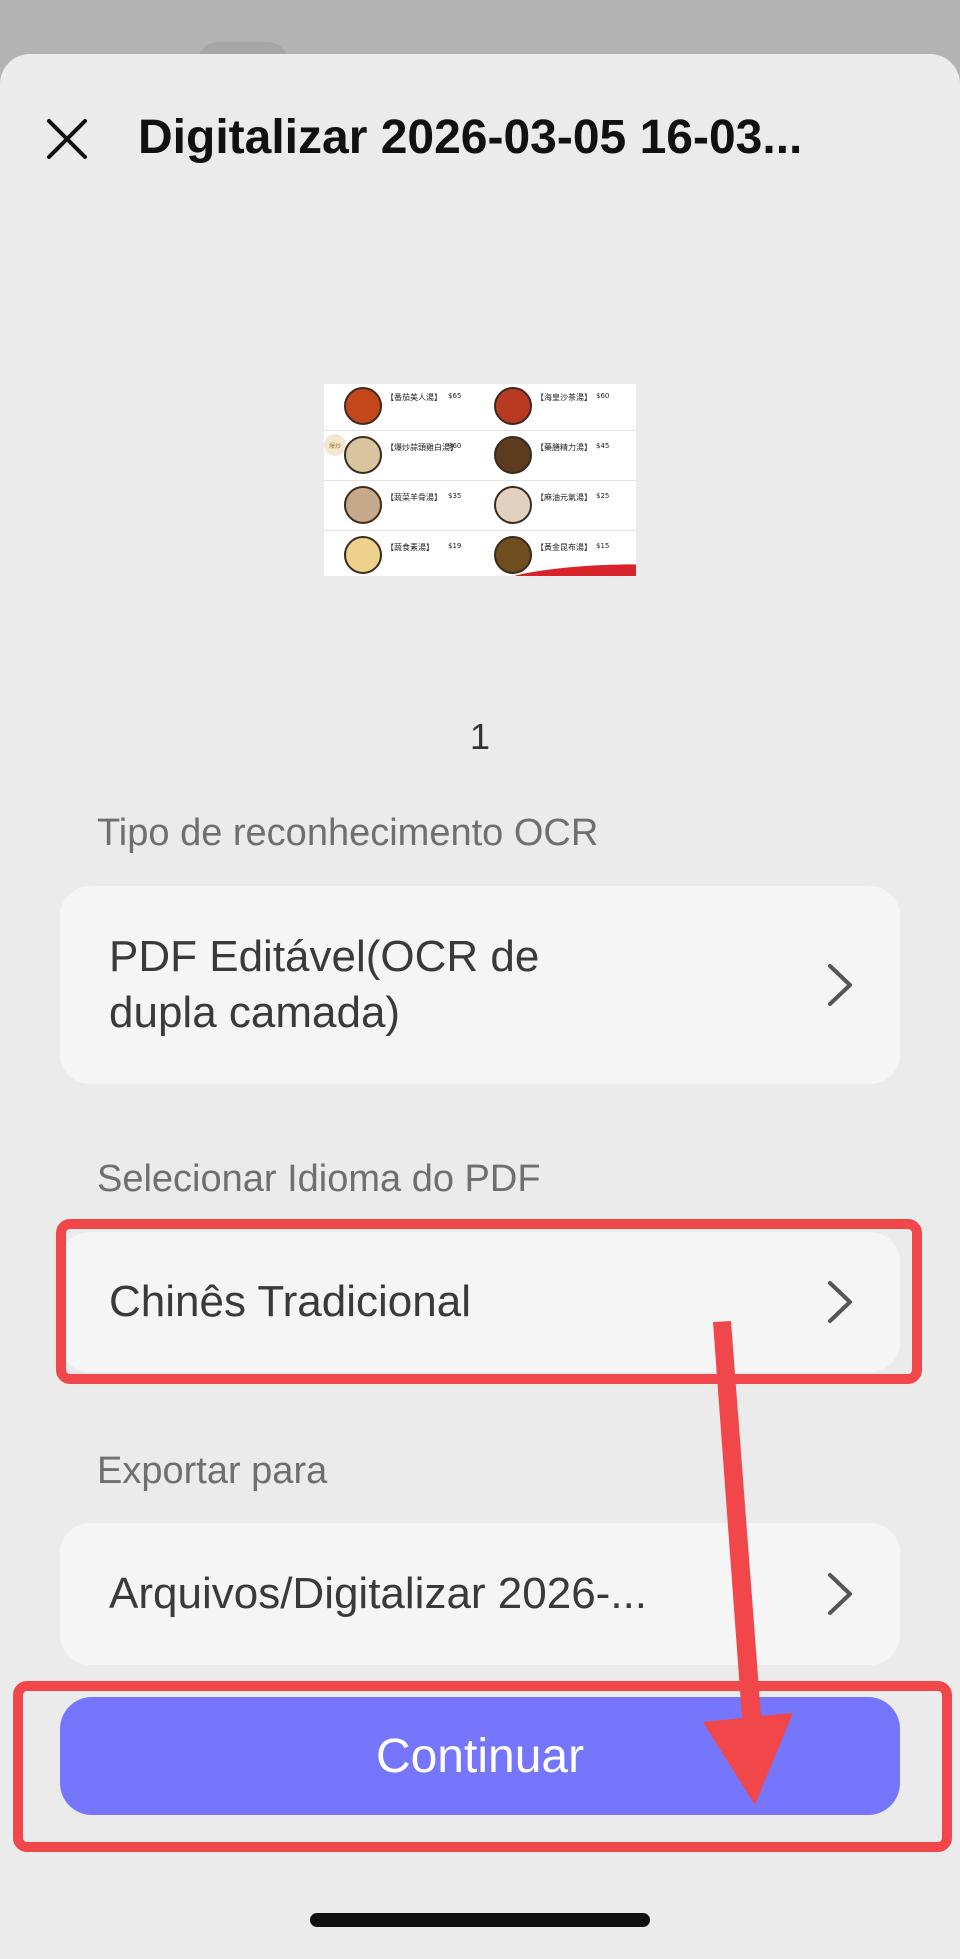  What do you see at coordinates (748, 1563) in the screenshot?
I see `annotation-arrow` at bounding box center [748, 1563].